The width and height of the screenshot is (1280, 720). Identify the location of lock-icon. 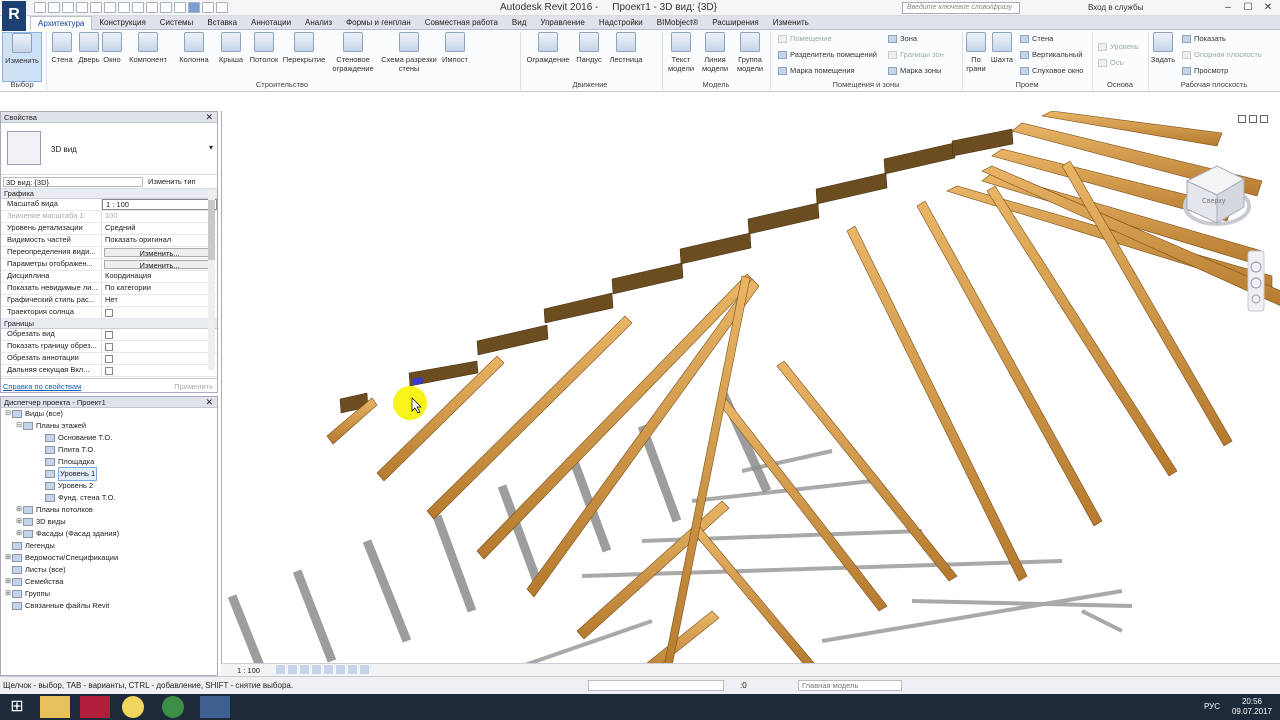
(352, 669).